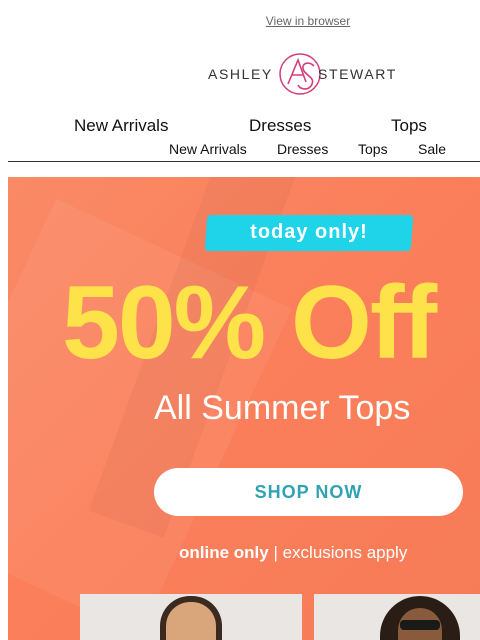 This screenshot has width=480, height=640. What do you see at coordinates (240, 74) in the screenshot?
I see `logo-wordmark-left: ASHLEY` at bounding box center [240, 74].